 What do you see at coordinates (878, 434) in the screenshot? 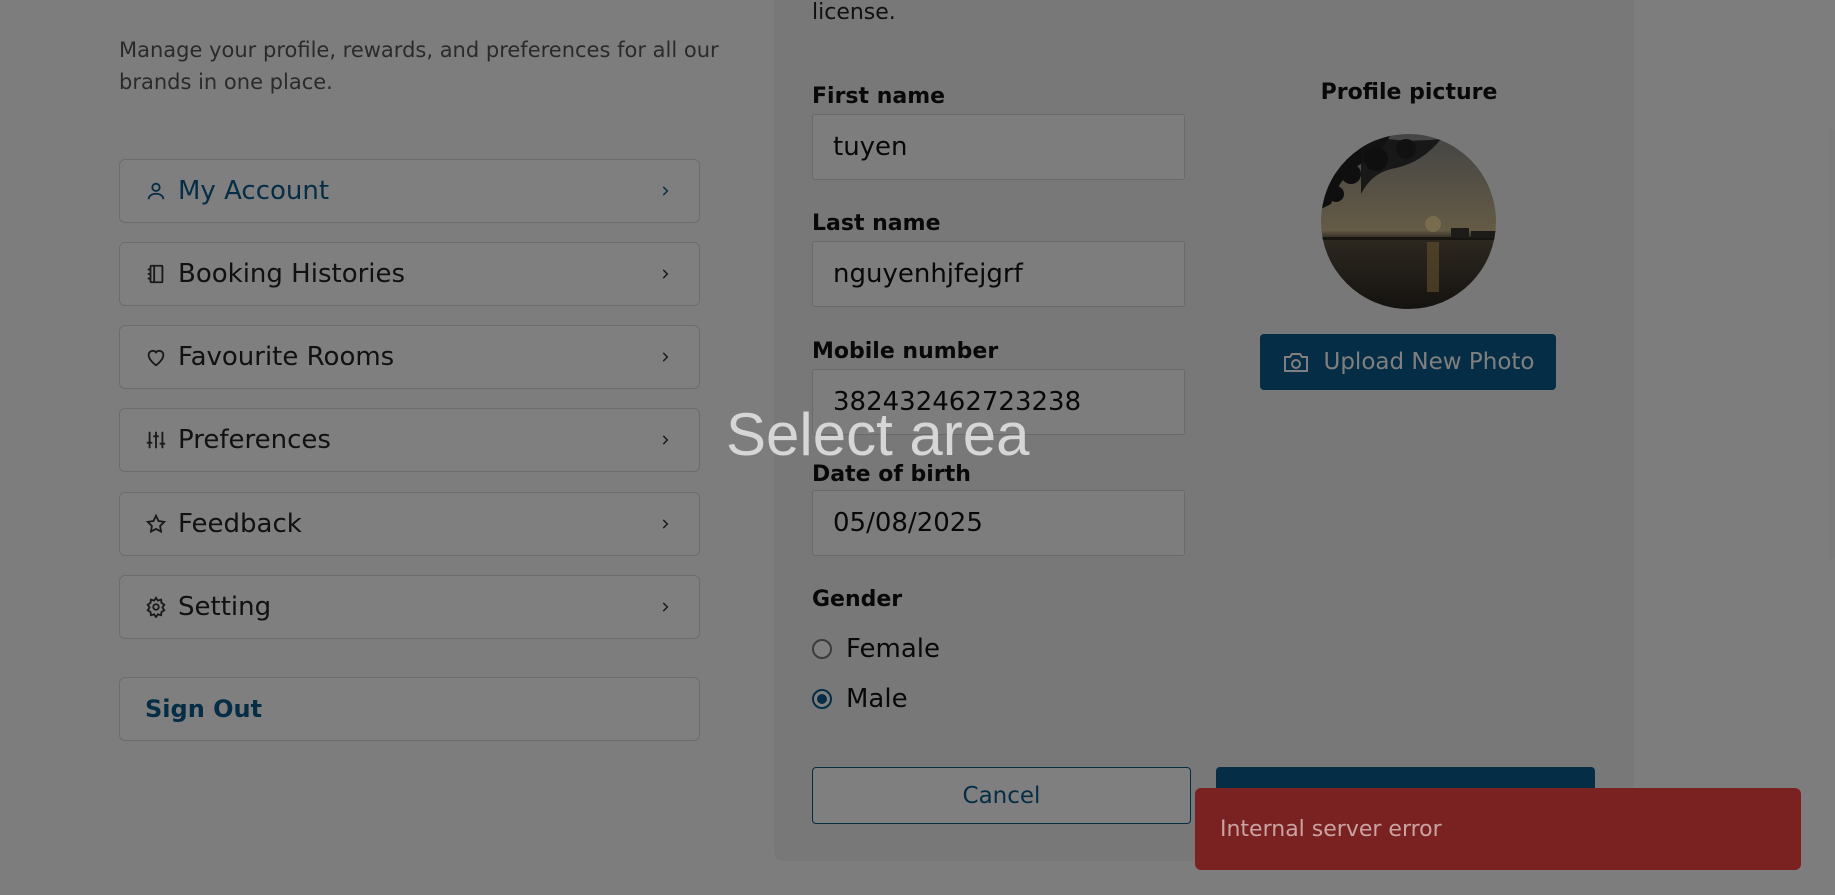
I see `select-area-hint: Select area` at bounding box center [878, 434].